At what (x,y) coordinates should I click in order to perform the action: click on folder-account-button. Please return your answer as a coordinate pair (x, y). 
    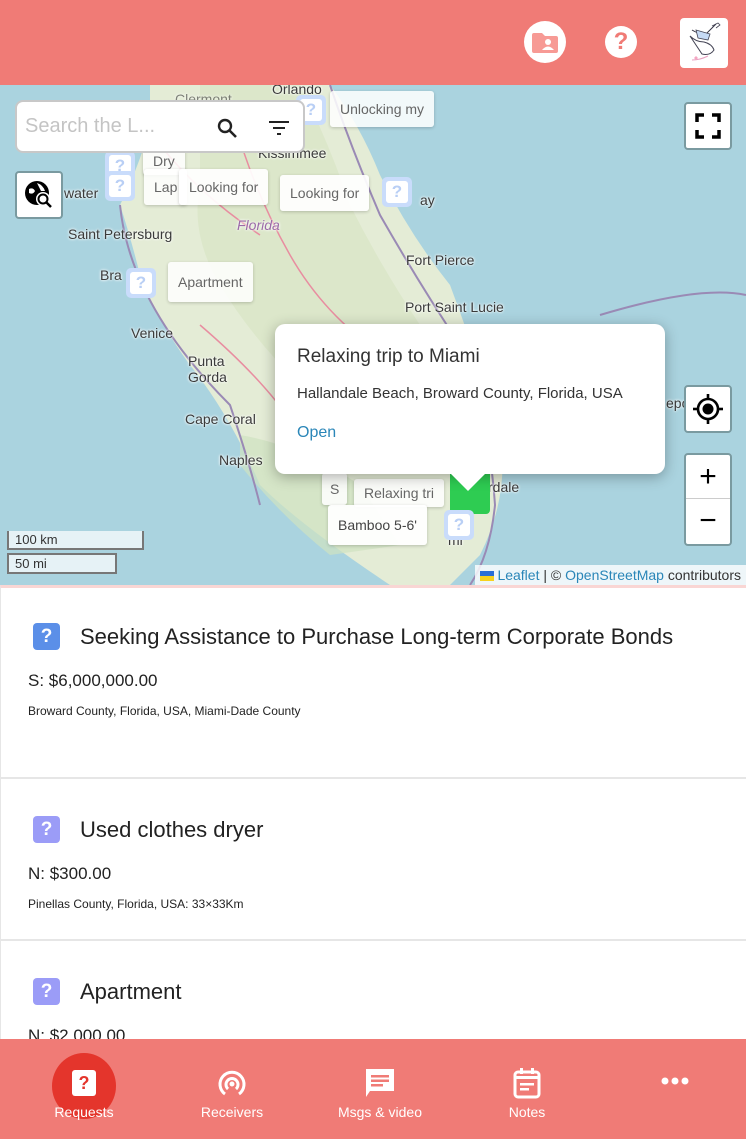
    Looking at the image, I should click on (545, 42).